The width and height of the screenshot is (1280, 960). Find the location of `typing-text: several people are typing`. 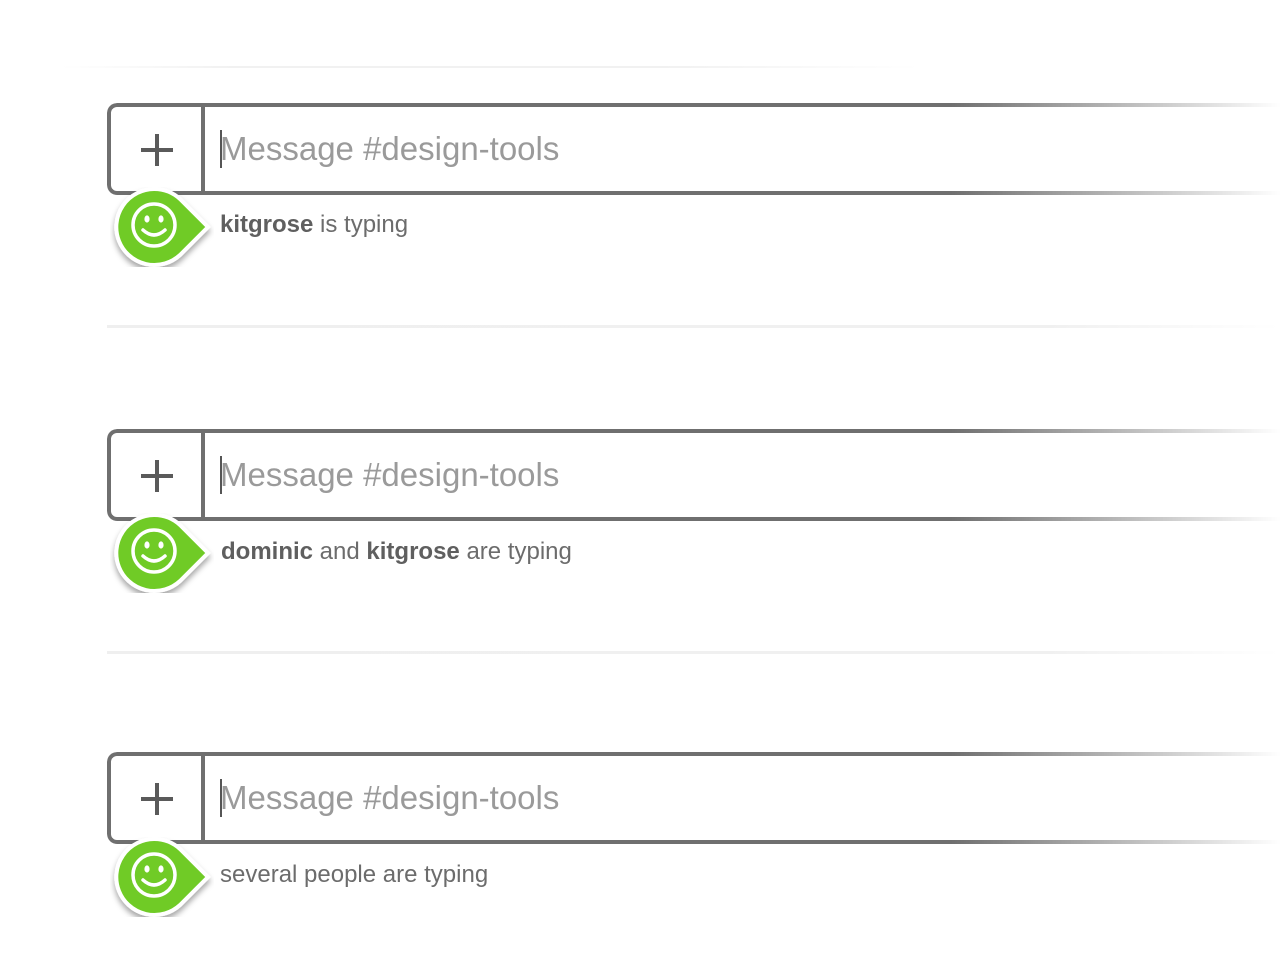

typing-text: several people are typing is located at coordinates (354, 874).